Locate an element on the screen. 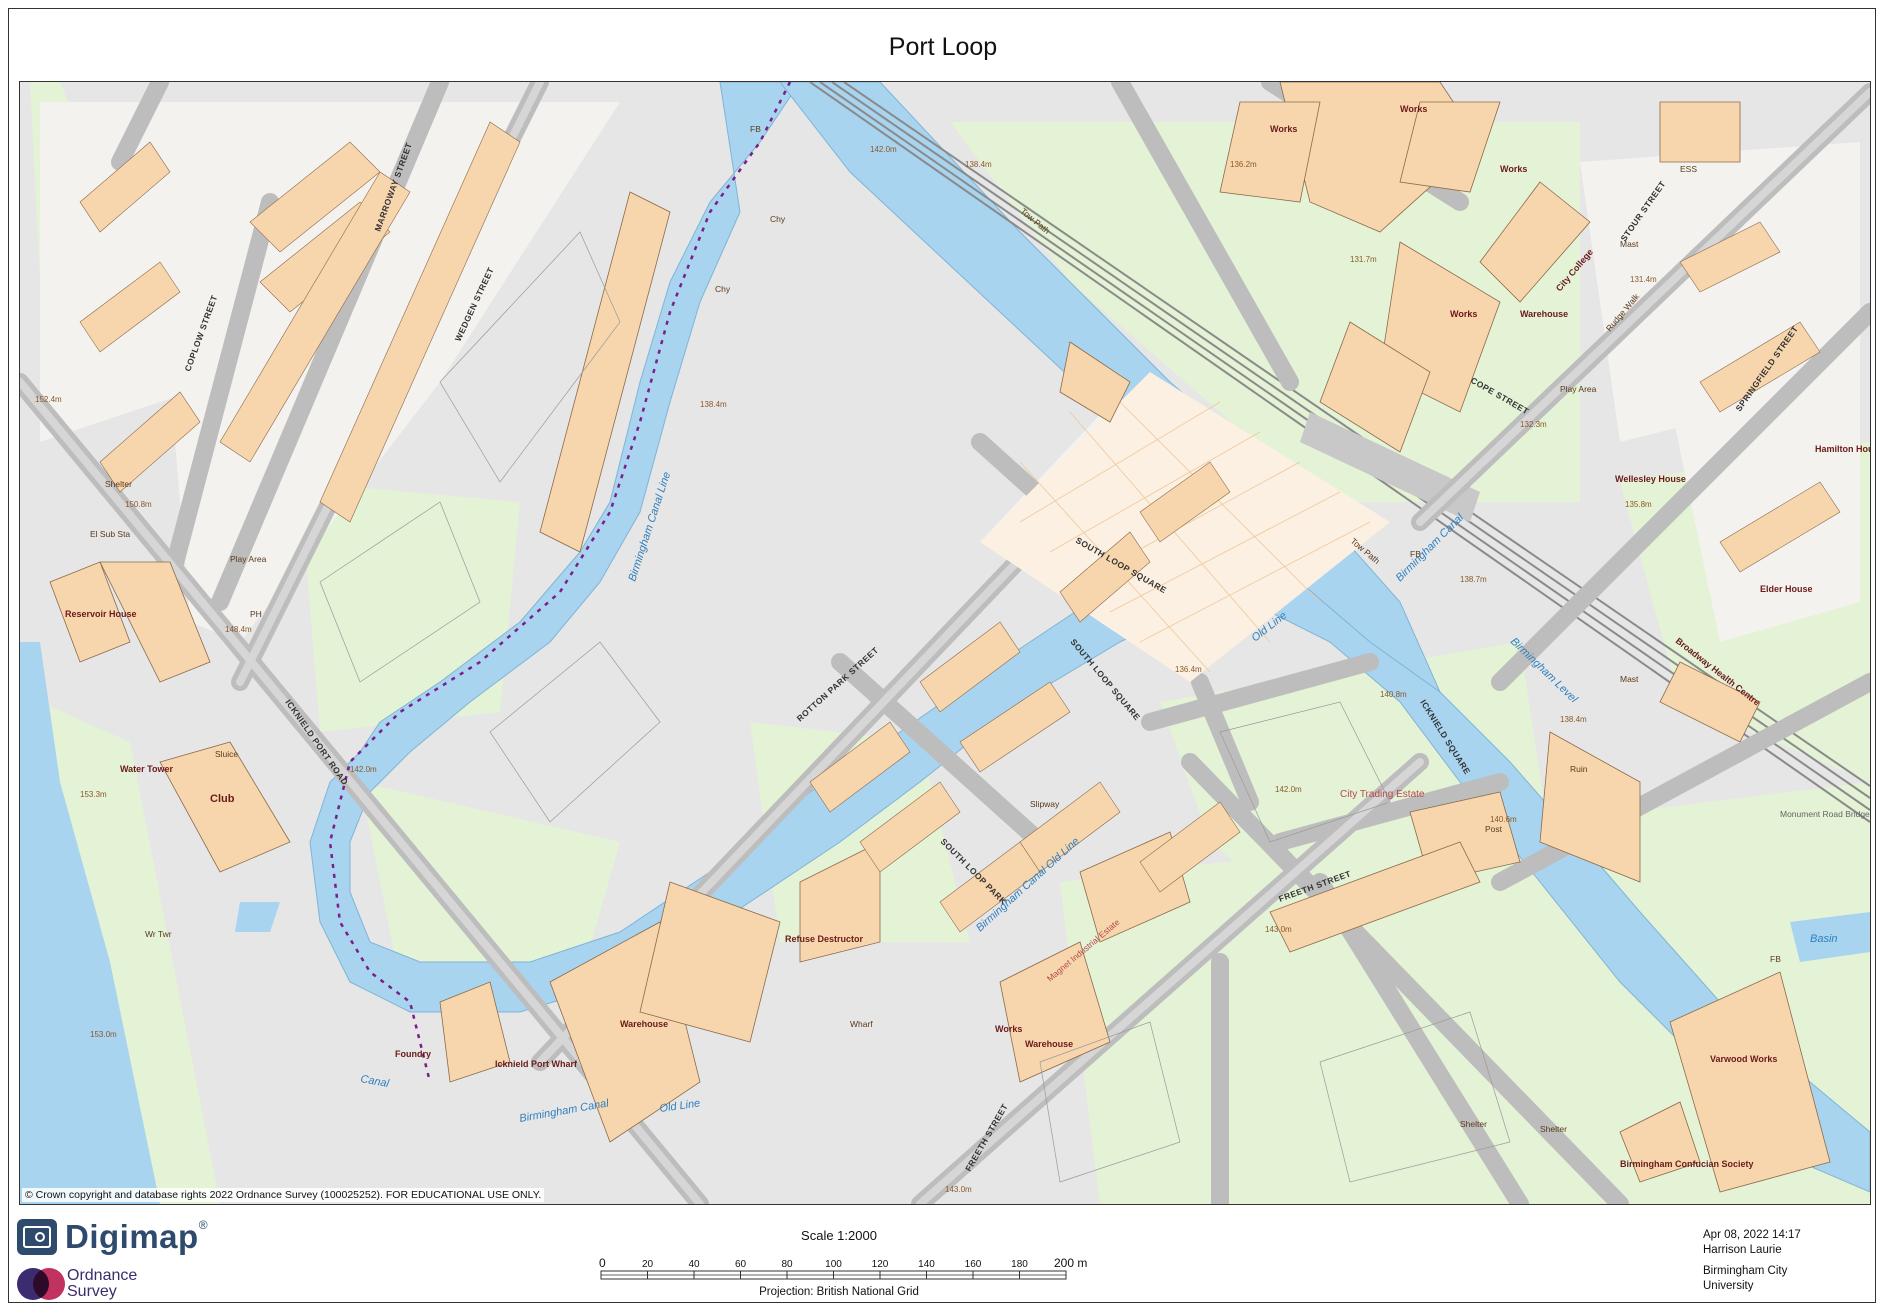  spot-height: 148.4m is located at coordinates (238, 629).